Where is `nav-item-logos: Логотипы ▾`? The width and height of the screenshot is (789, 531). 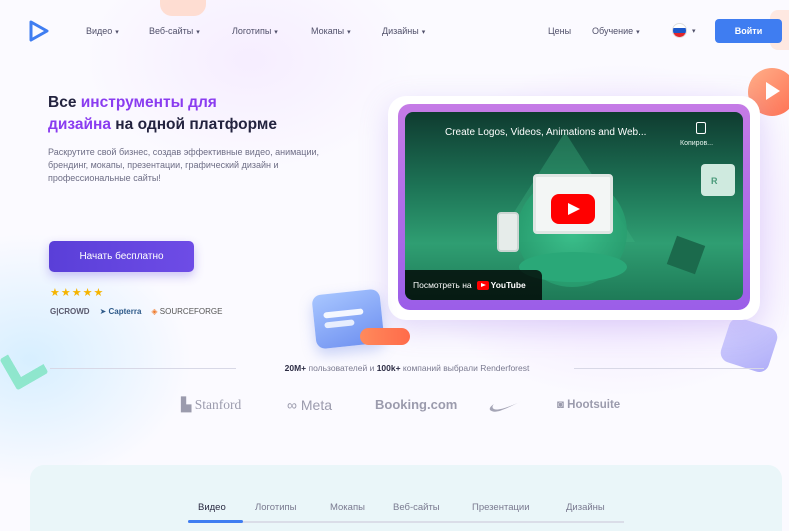 nav-item-logos: Логотипы ▾ is located at coordinates (255, 31).